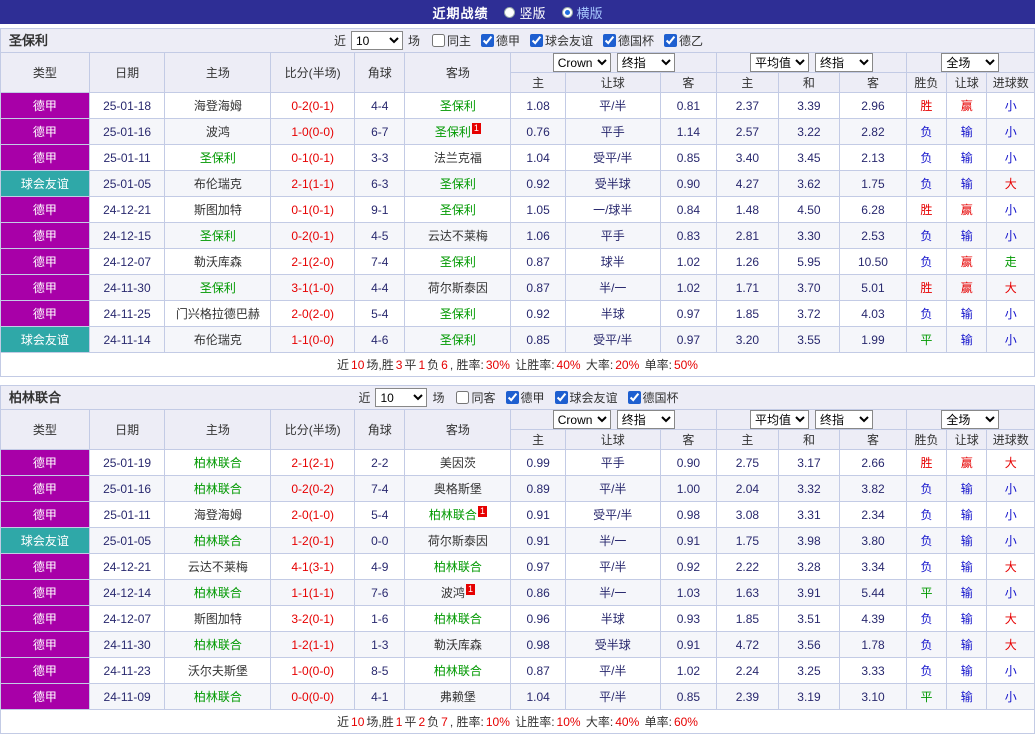 This screenshot has width=1035, height=734. I want to click on sub-col-header-7: 让球, so click(967, 82).